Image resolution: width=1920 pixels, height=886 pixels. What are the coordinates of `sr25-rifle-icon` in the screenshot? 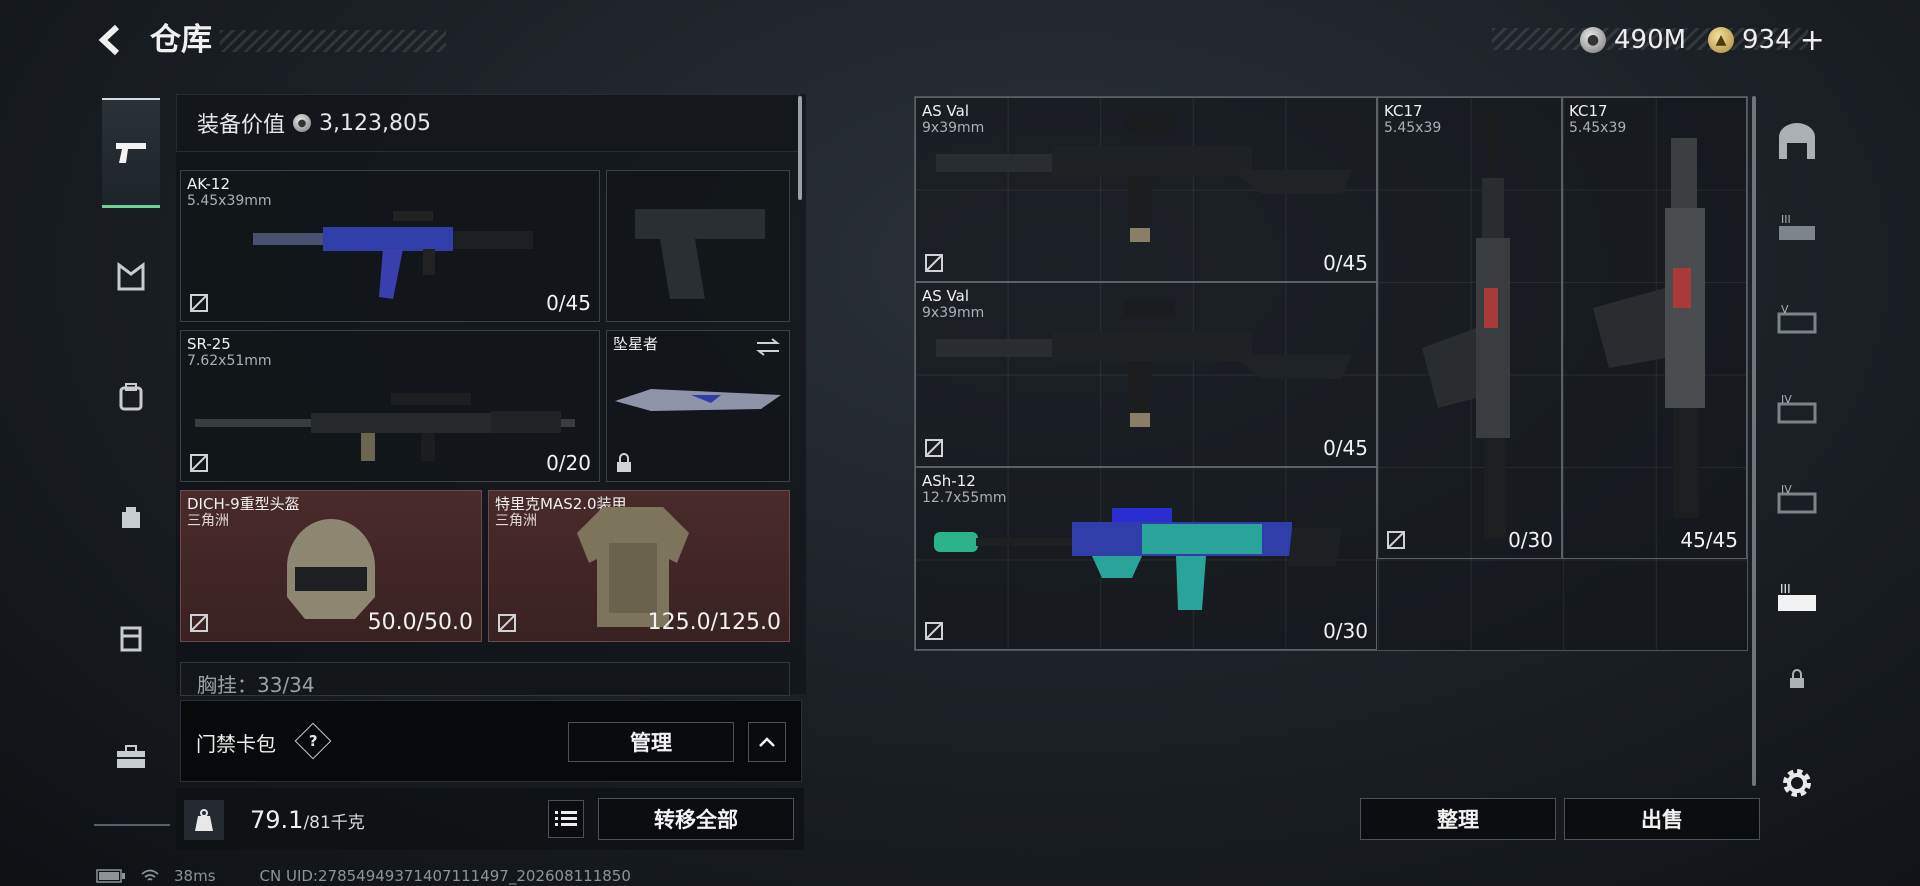 It's located at (385, 427).